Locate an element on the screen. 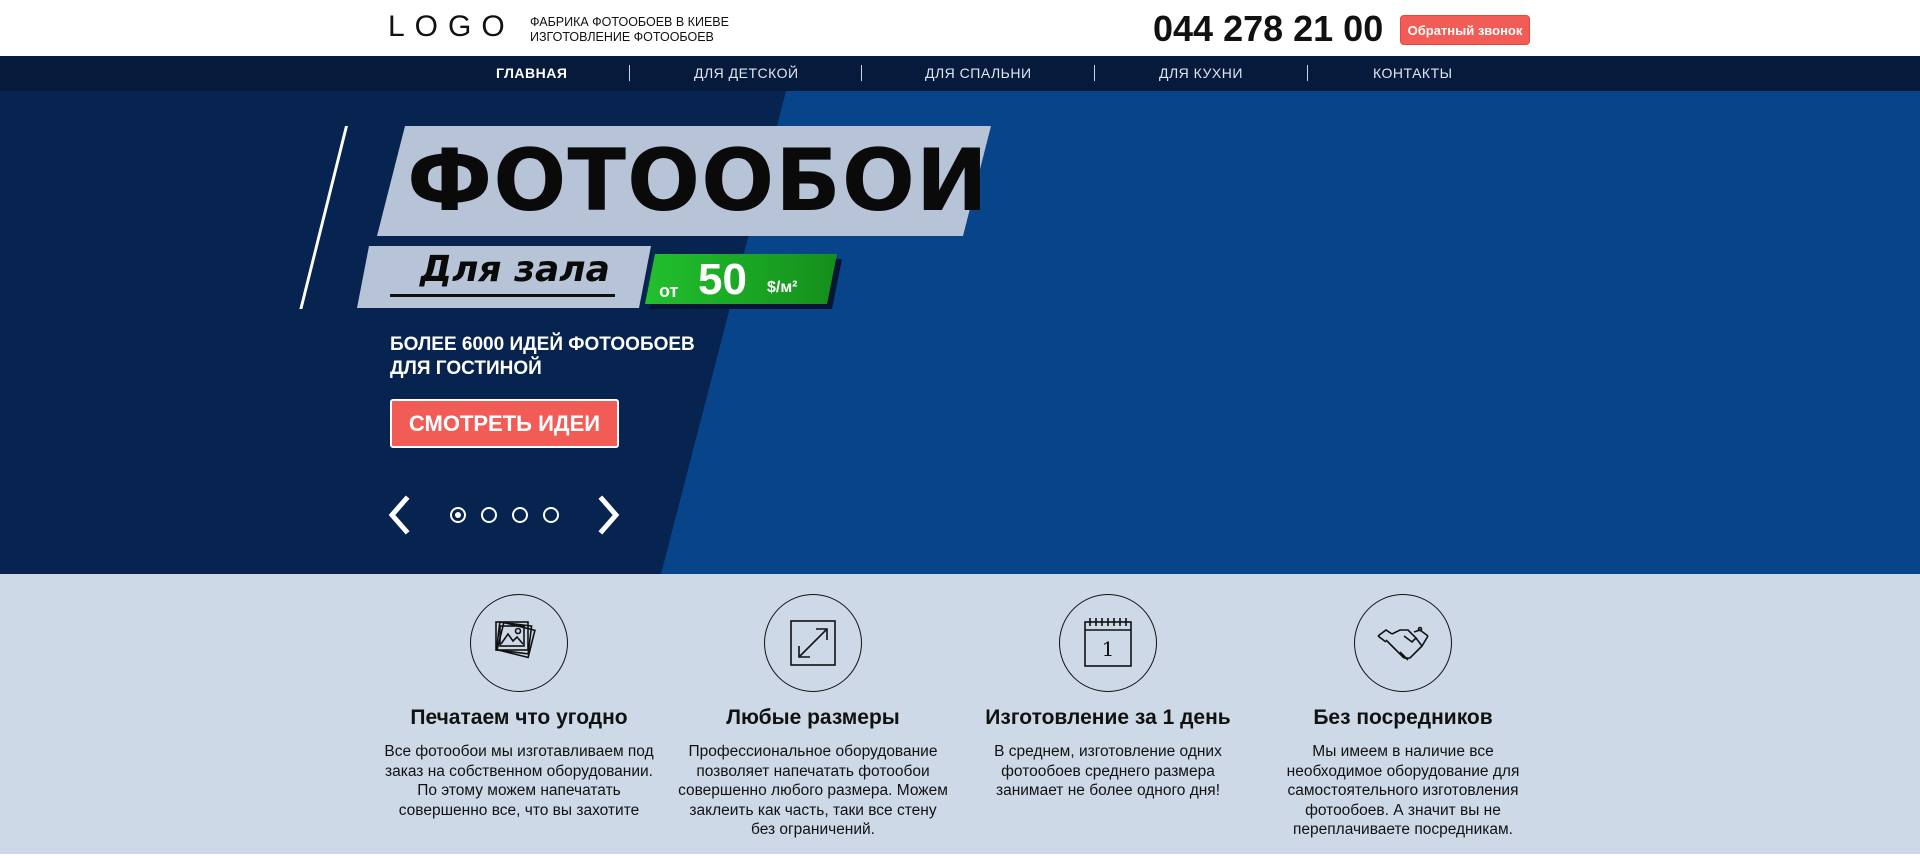 Image resolution: width=1920 pixels, height=859 pixels. hero-title: ФОТООБОИ is located at coordinates (698, 181).